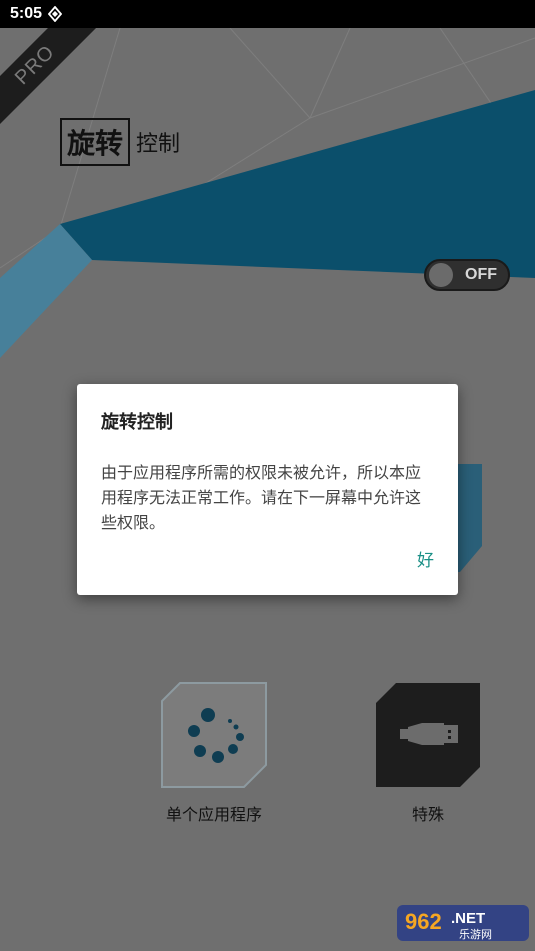 This screenshot has width=535, height=951. What do you see at coordinates (427, 814) in the screenshot?
I see `special-label: 特殊` at bounding box center [427, 814].